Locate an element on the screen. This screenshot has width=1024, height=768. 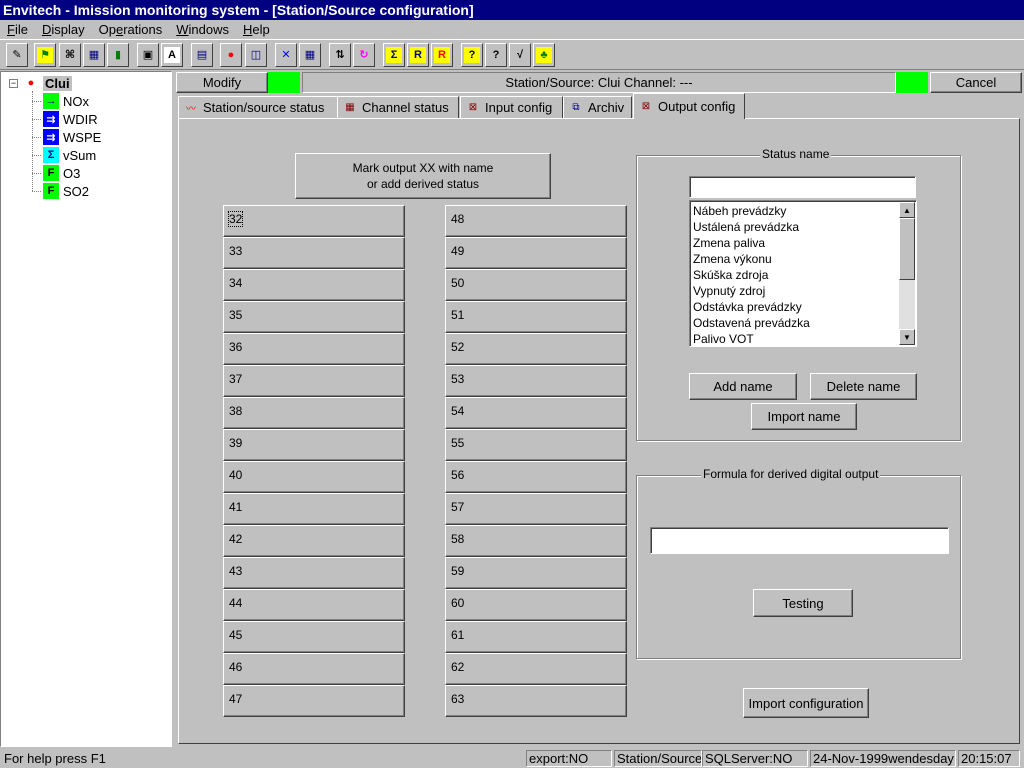
status-list-item: Ustálená prevádzka is located at coordinates (803, 227).